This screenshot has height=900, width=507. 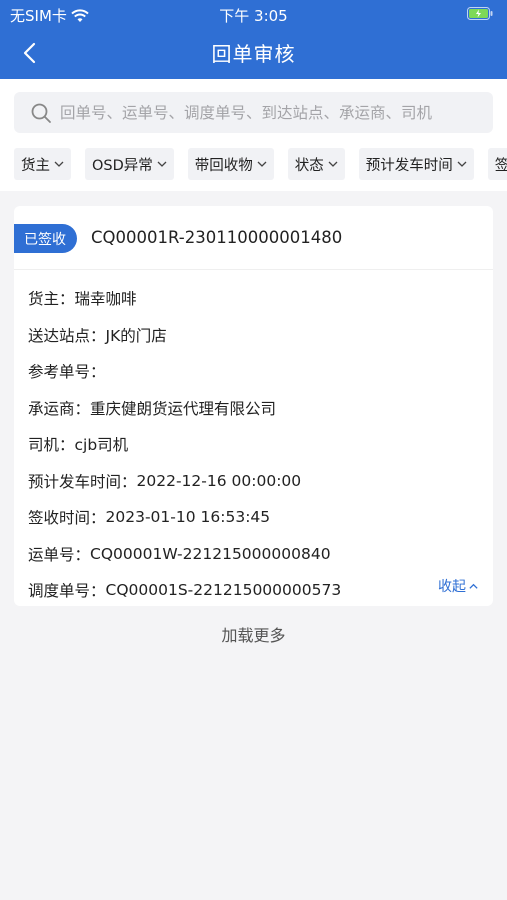 I want to click on collapse-label: 收起, so click(x=452, y=587).